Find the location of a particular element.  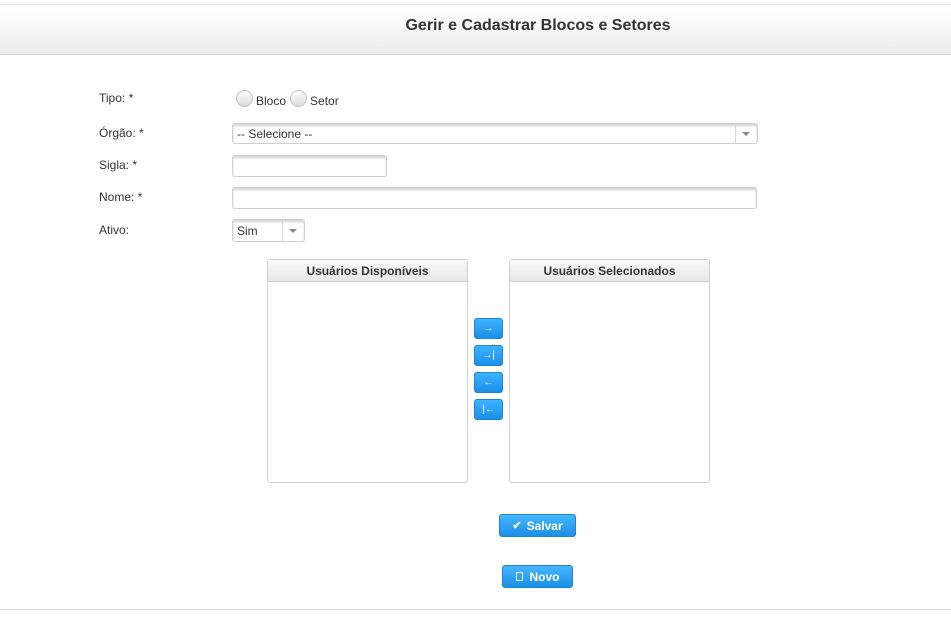

bottom-divider is located at coordinates (475, 609).